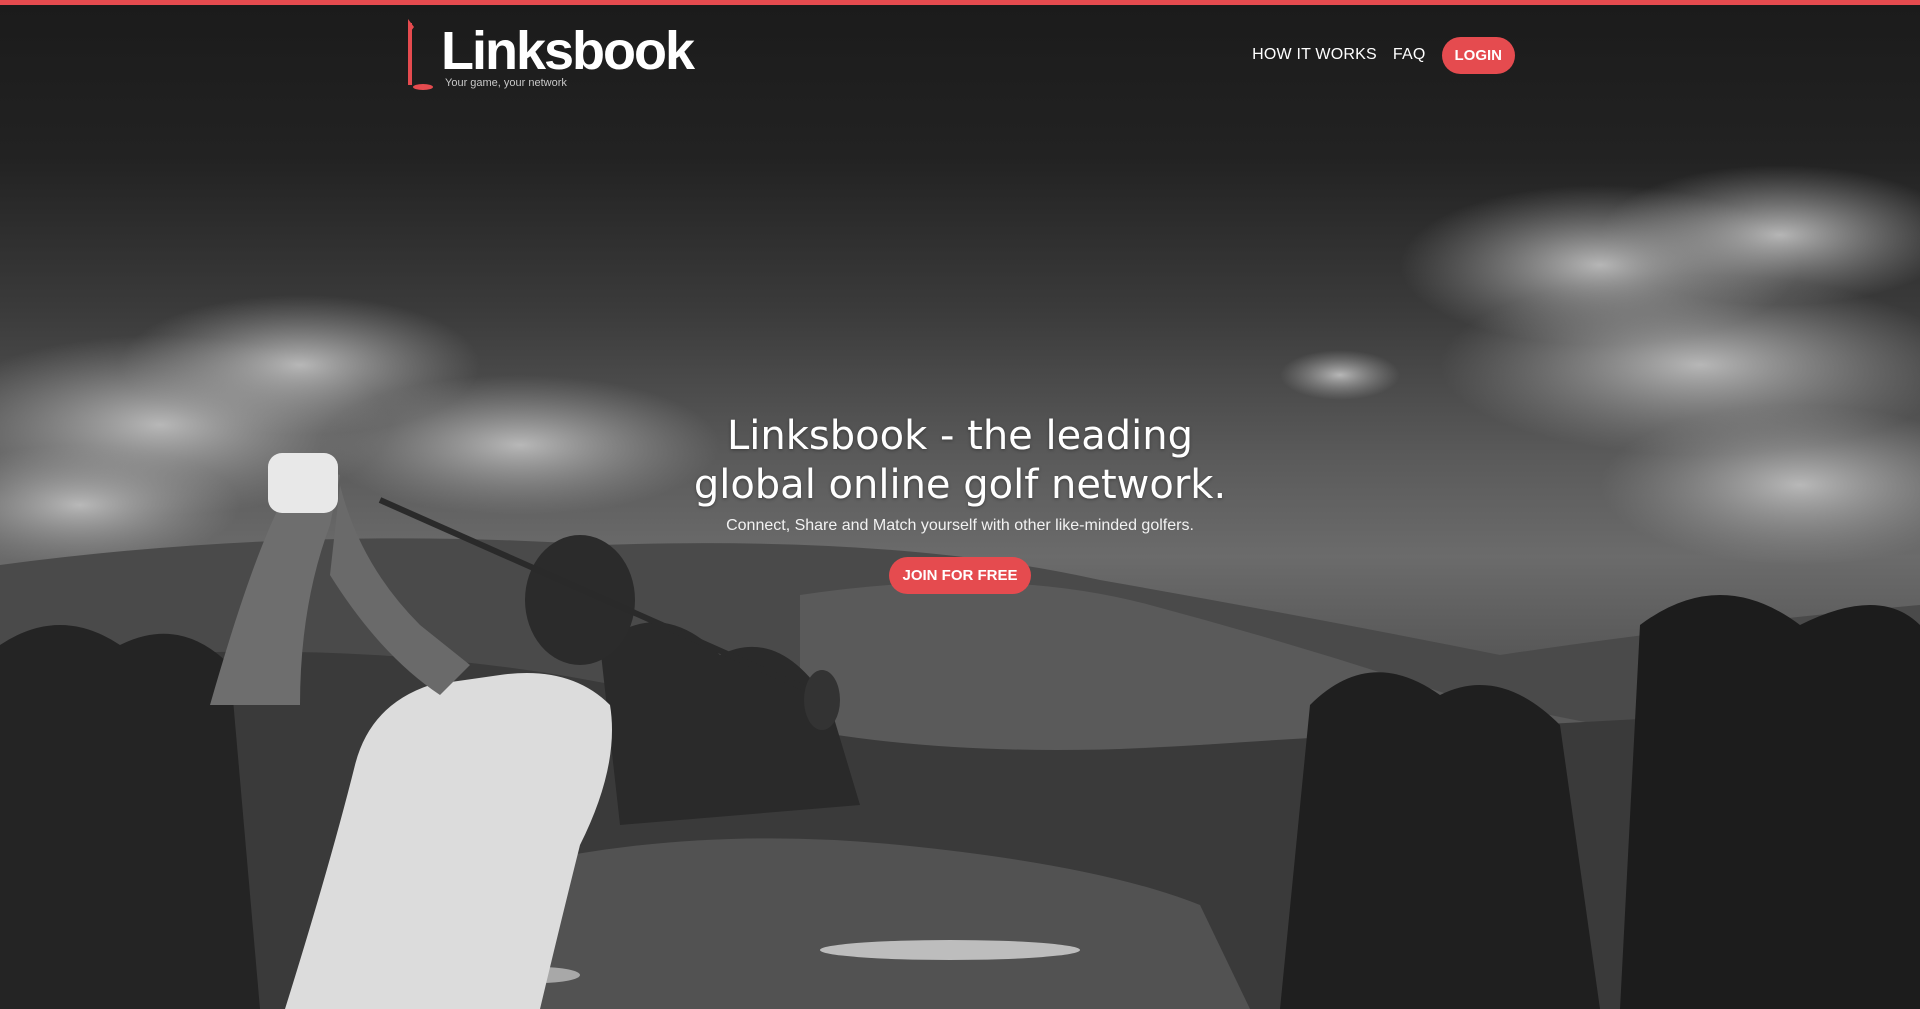 The image size is (1920, 1009). I want to click on brand-name: Linksbook, so click(568, 51).